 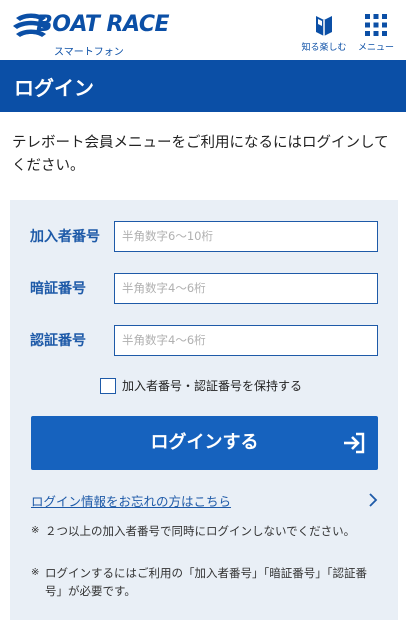 I want to click on page-title: ログイン, so click(x=54, y=88).